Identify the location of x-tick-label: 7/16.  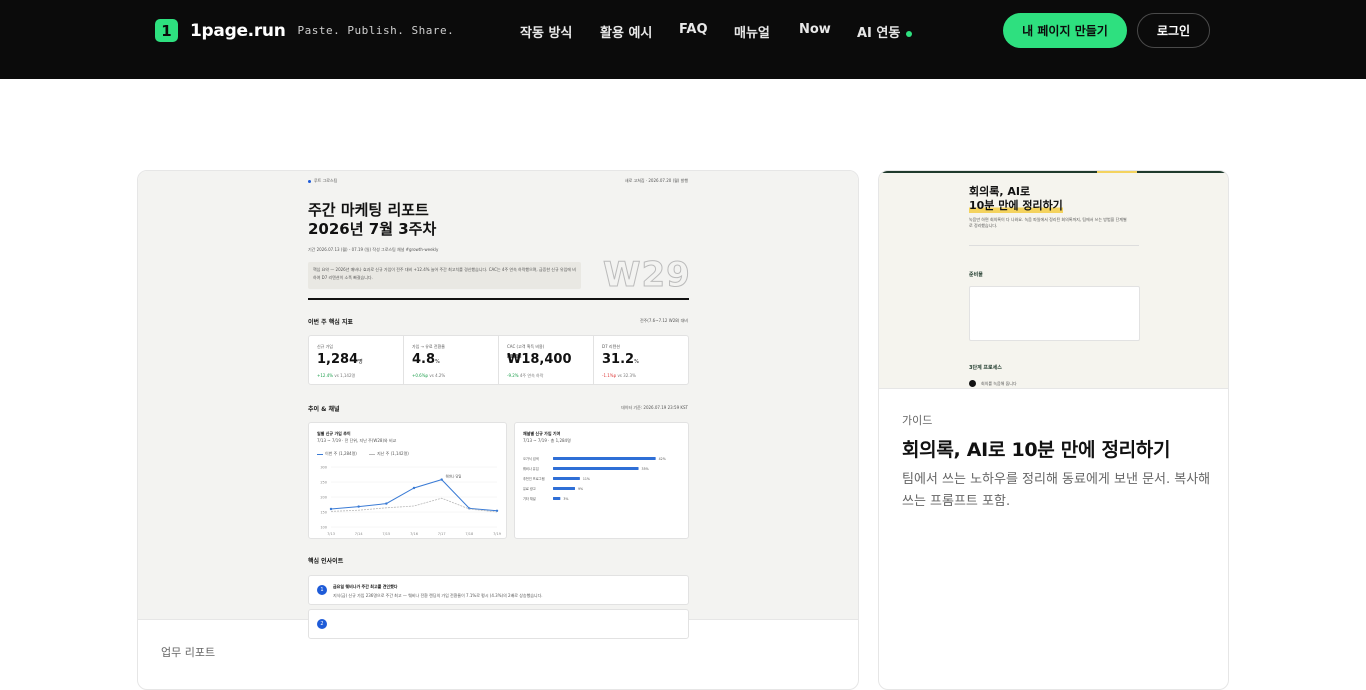
(414, 534).